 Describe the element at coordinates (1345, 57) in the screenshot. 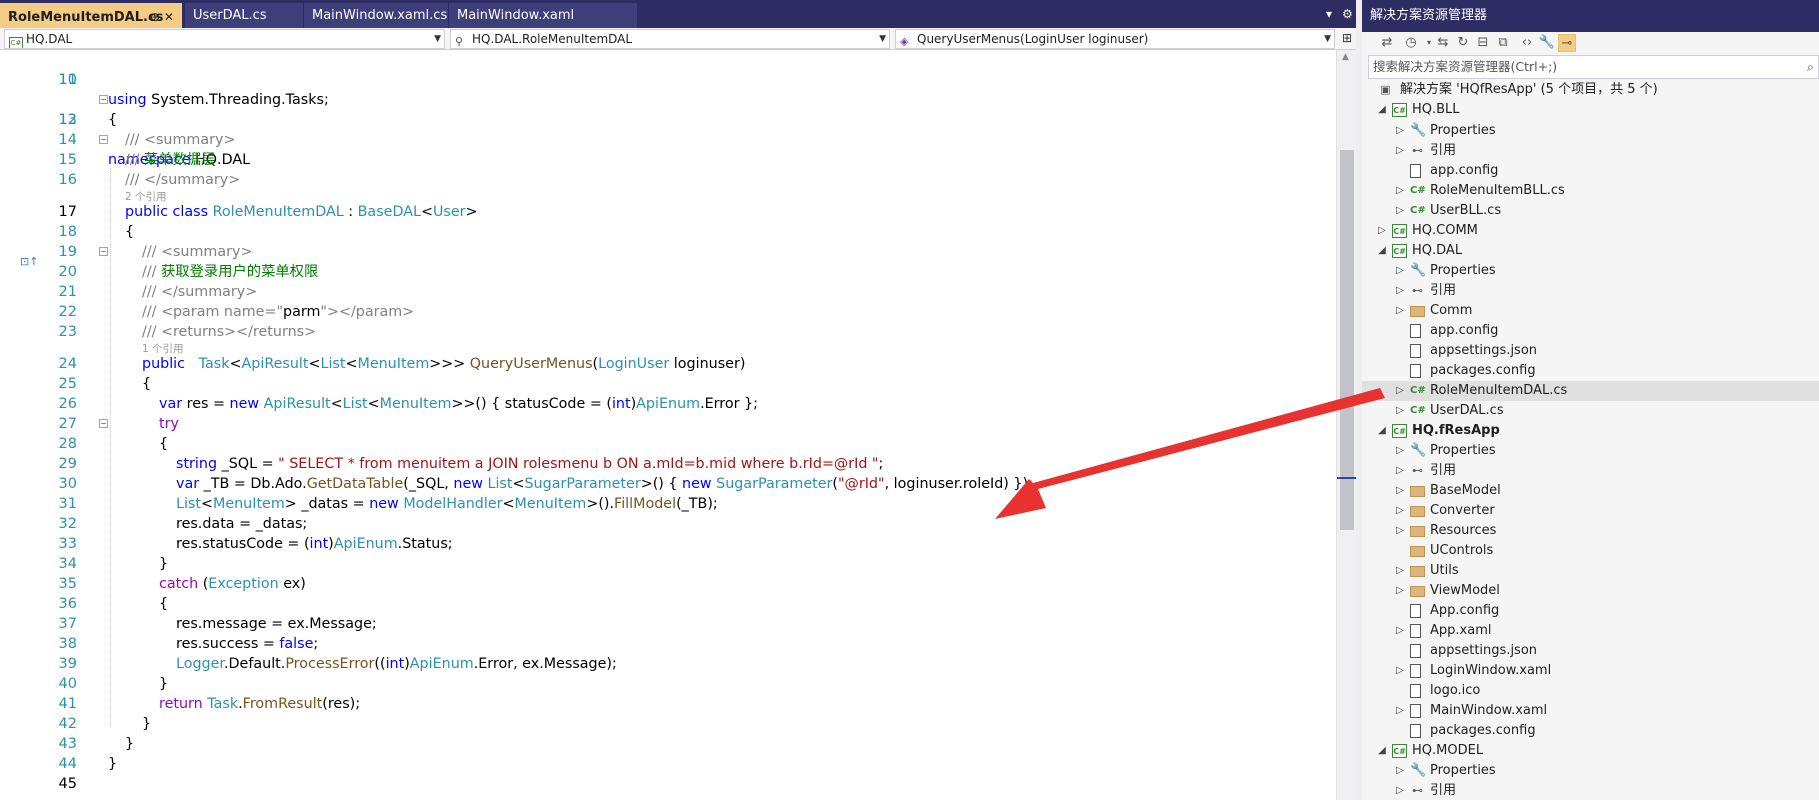

I see `scroll-up-arrow-icon: ▲` at that location.